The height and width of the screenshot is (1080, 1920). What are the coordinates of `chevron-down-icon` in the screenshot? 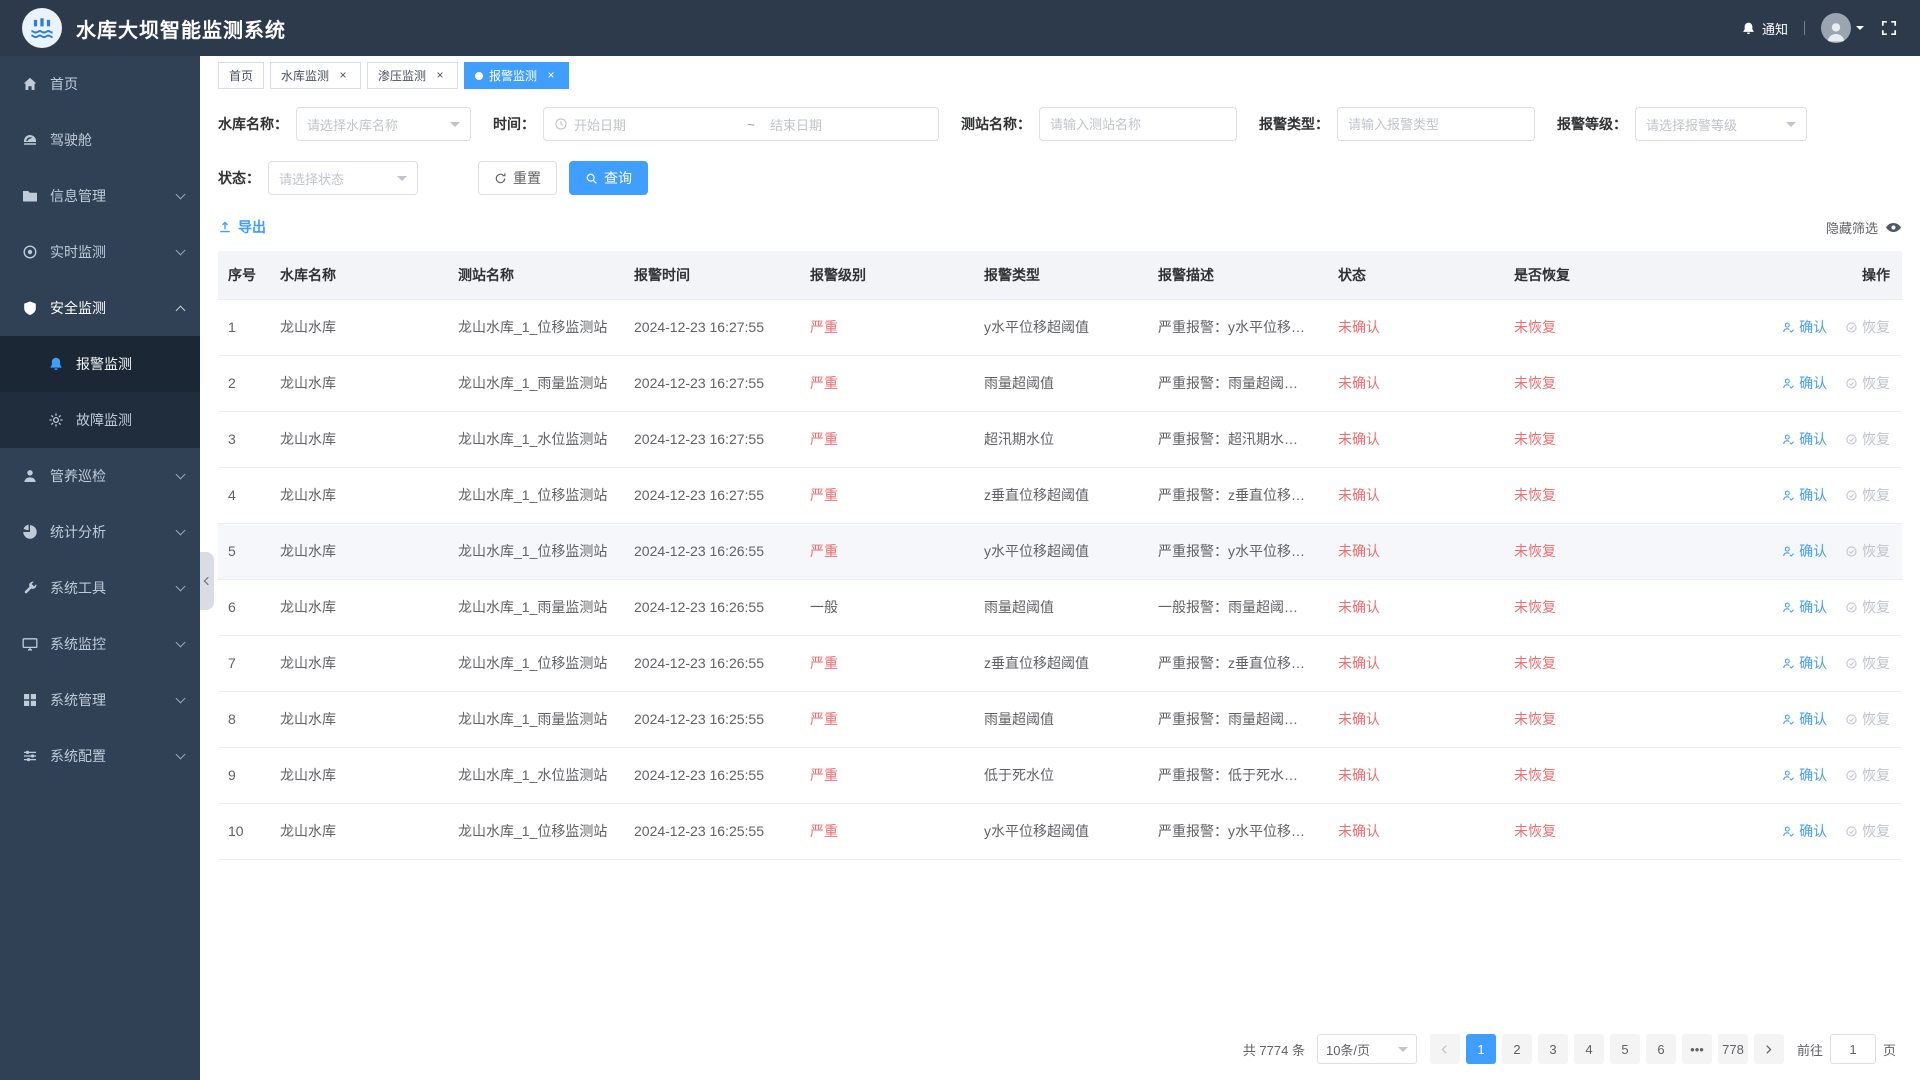 It's located at (180, 698).